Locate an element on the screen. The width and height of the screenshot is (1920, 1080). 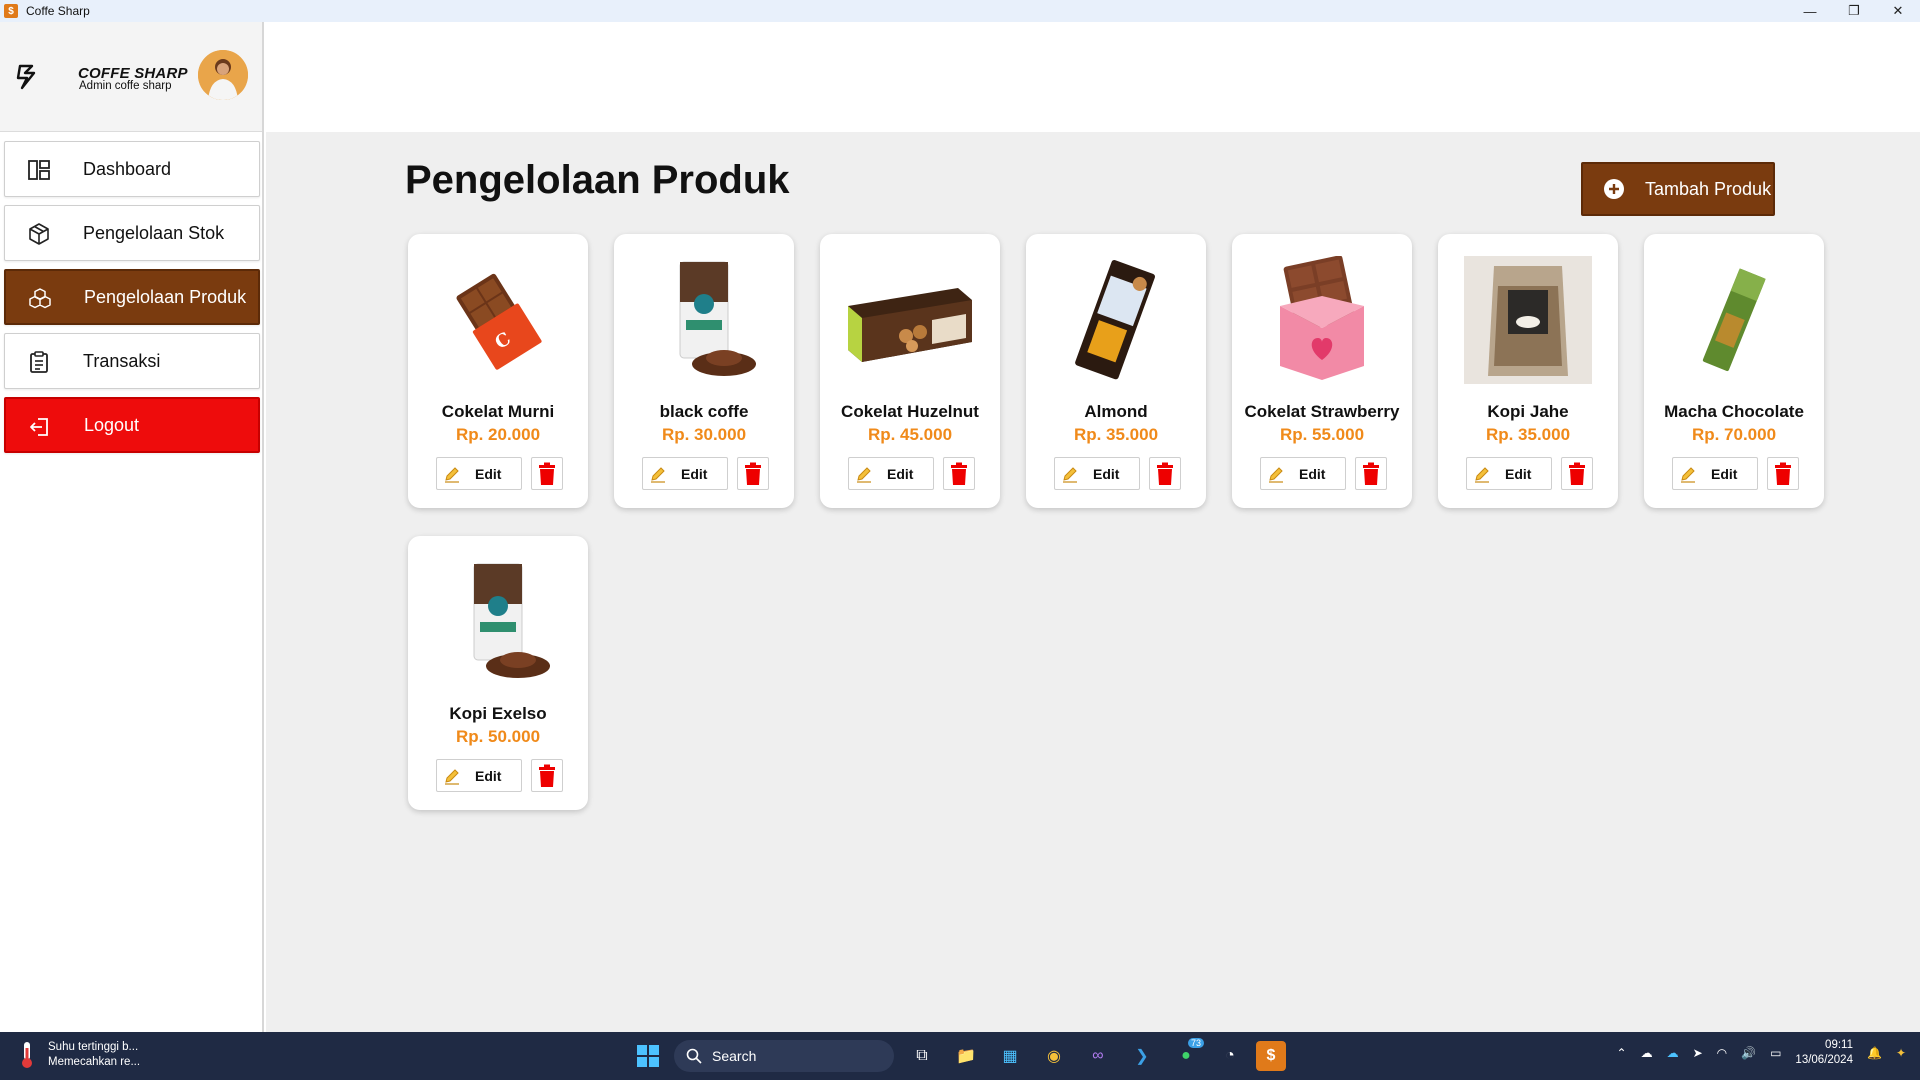
copilot-icon: ✦ is located at coordinates (1901, 1053).